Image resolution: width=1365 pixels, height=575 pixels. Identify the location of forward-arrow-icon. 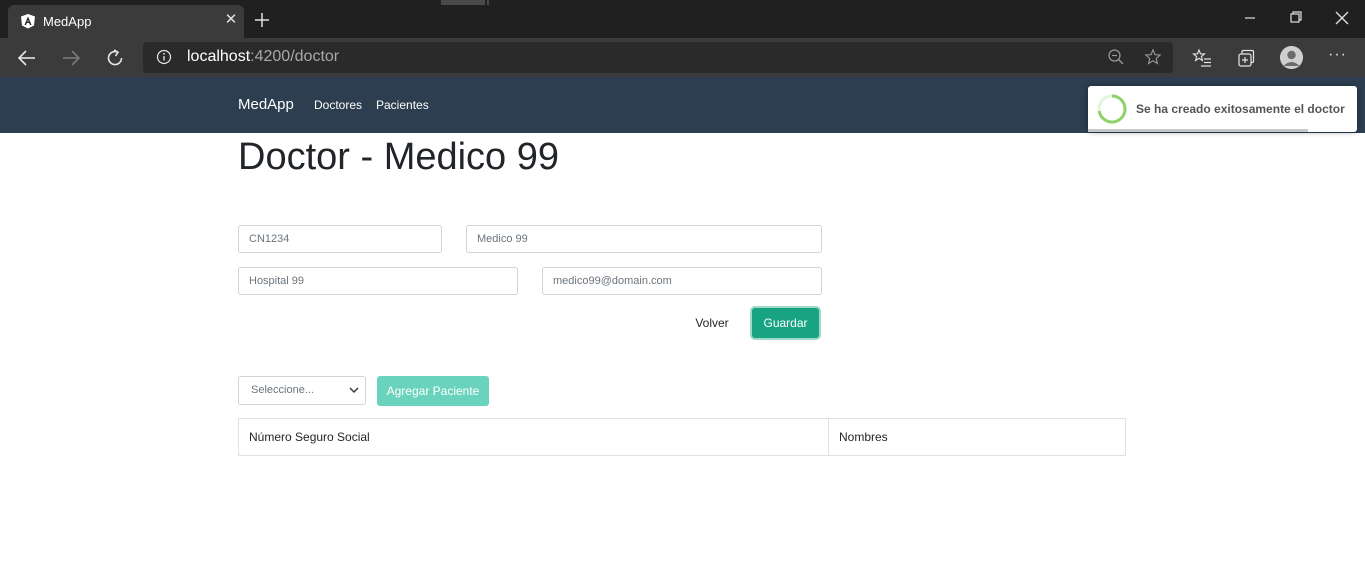
(71, 58).